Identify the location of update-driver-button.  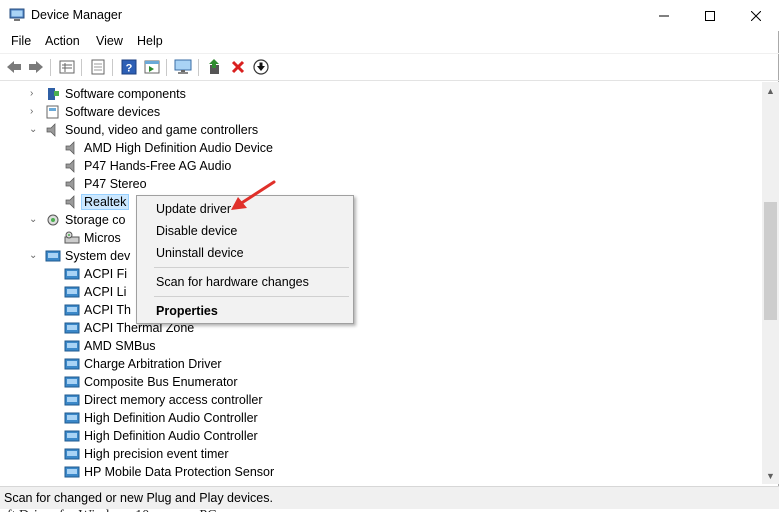
(215, 67).